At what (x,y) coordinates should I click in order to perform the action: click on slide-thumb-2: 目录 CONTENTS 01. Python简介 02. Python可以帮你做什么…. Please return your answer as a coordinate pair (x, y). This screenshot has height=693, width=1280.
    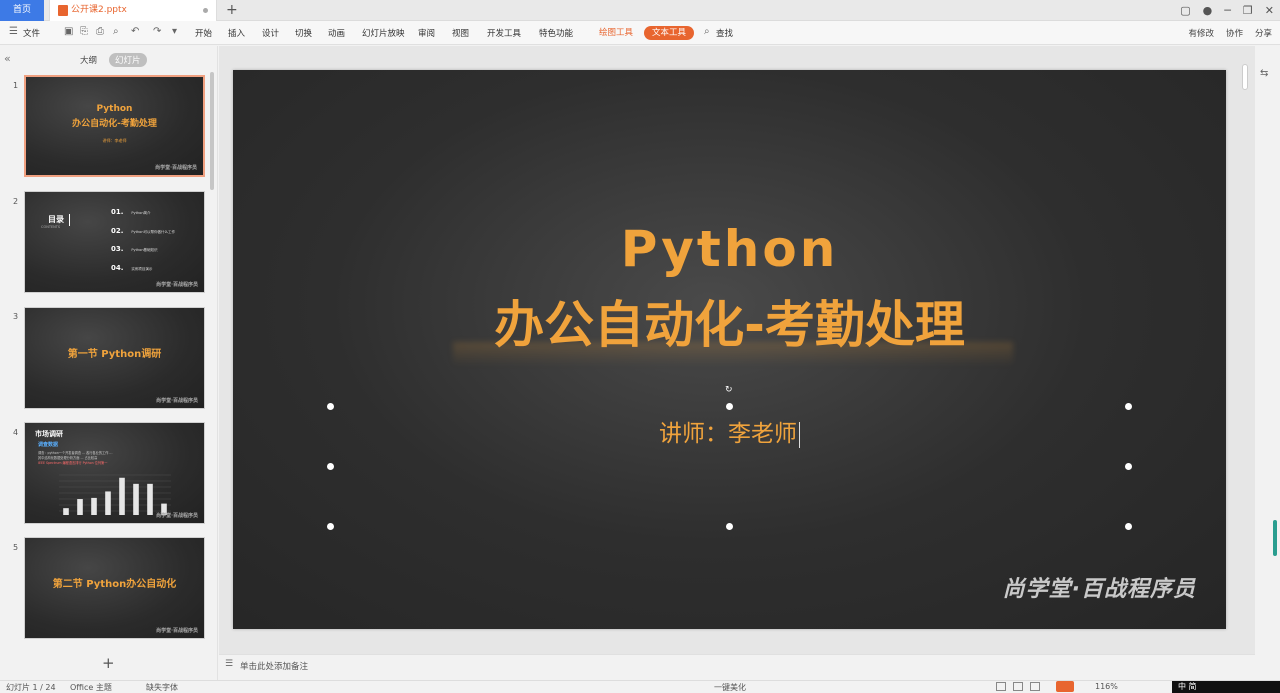
    Looking at the image, I should click on (114, 242).